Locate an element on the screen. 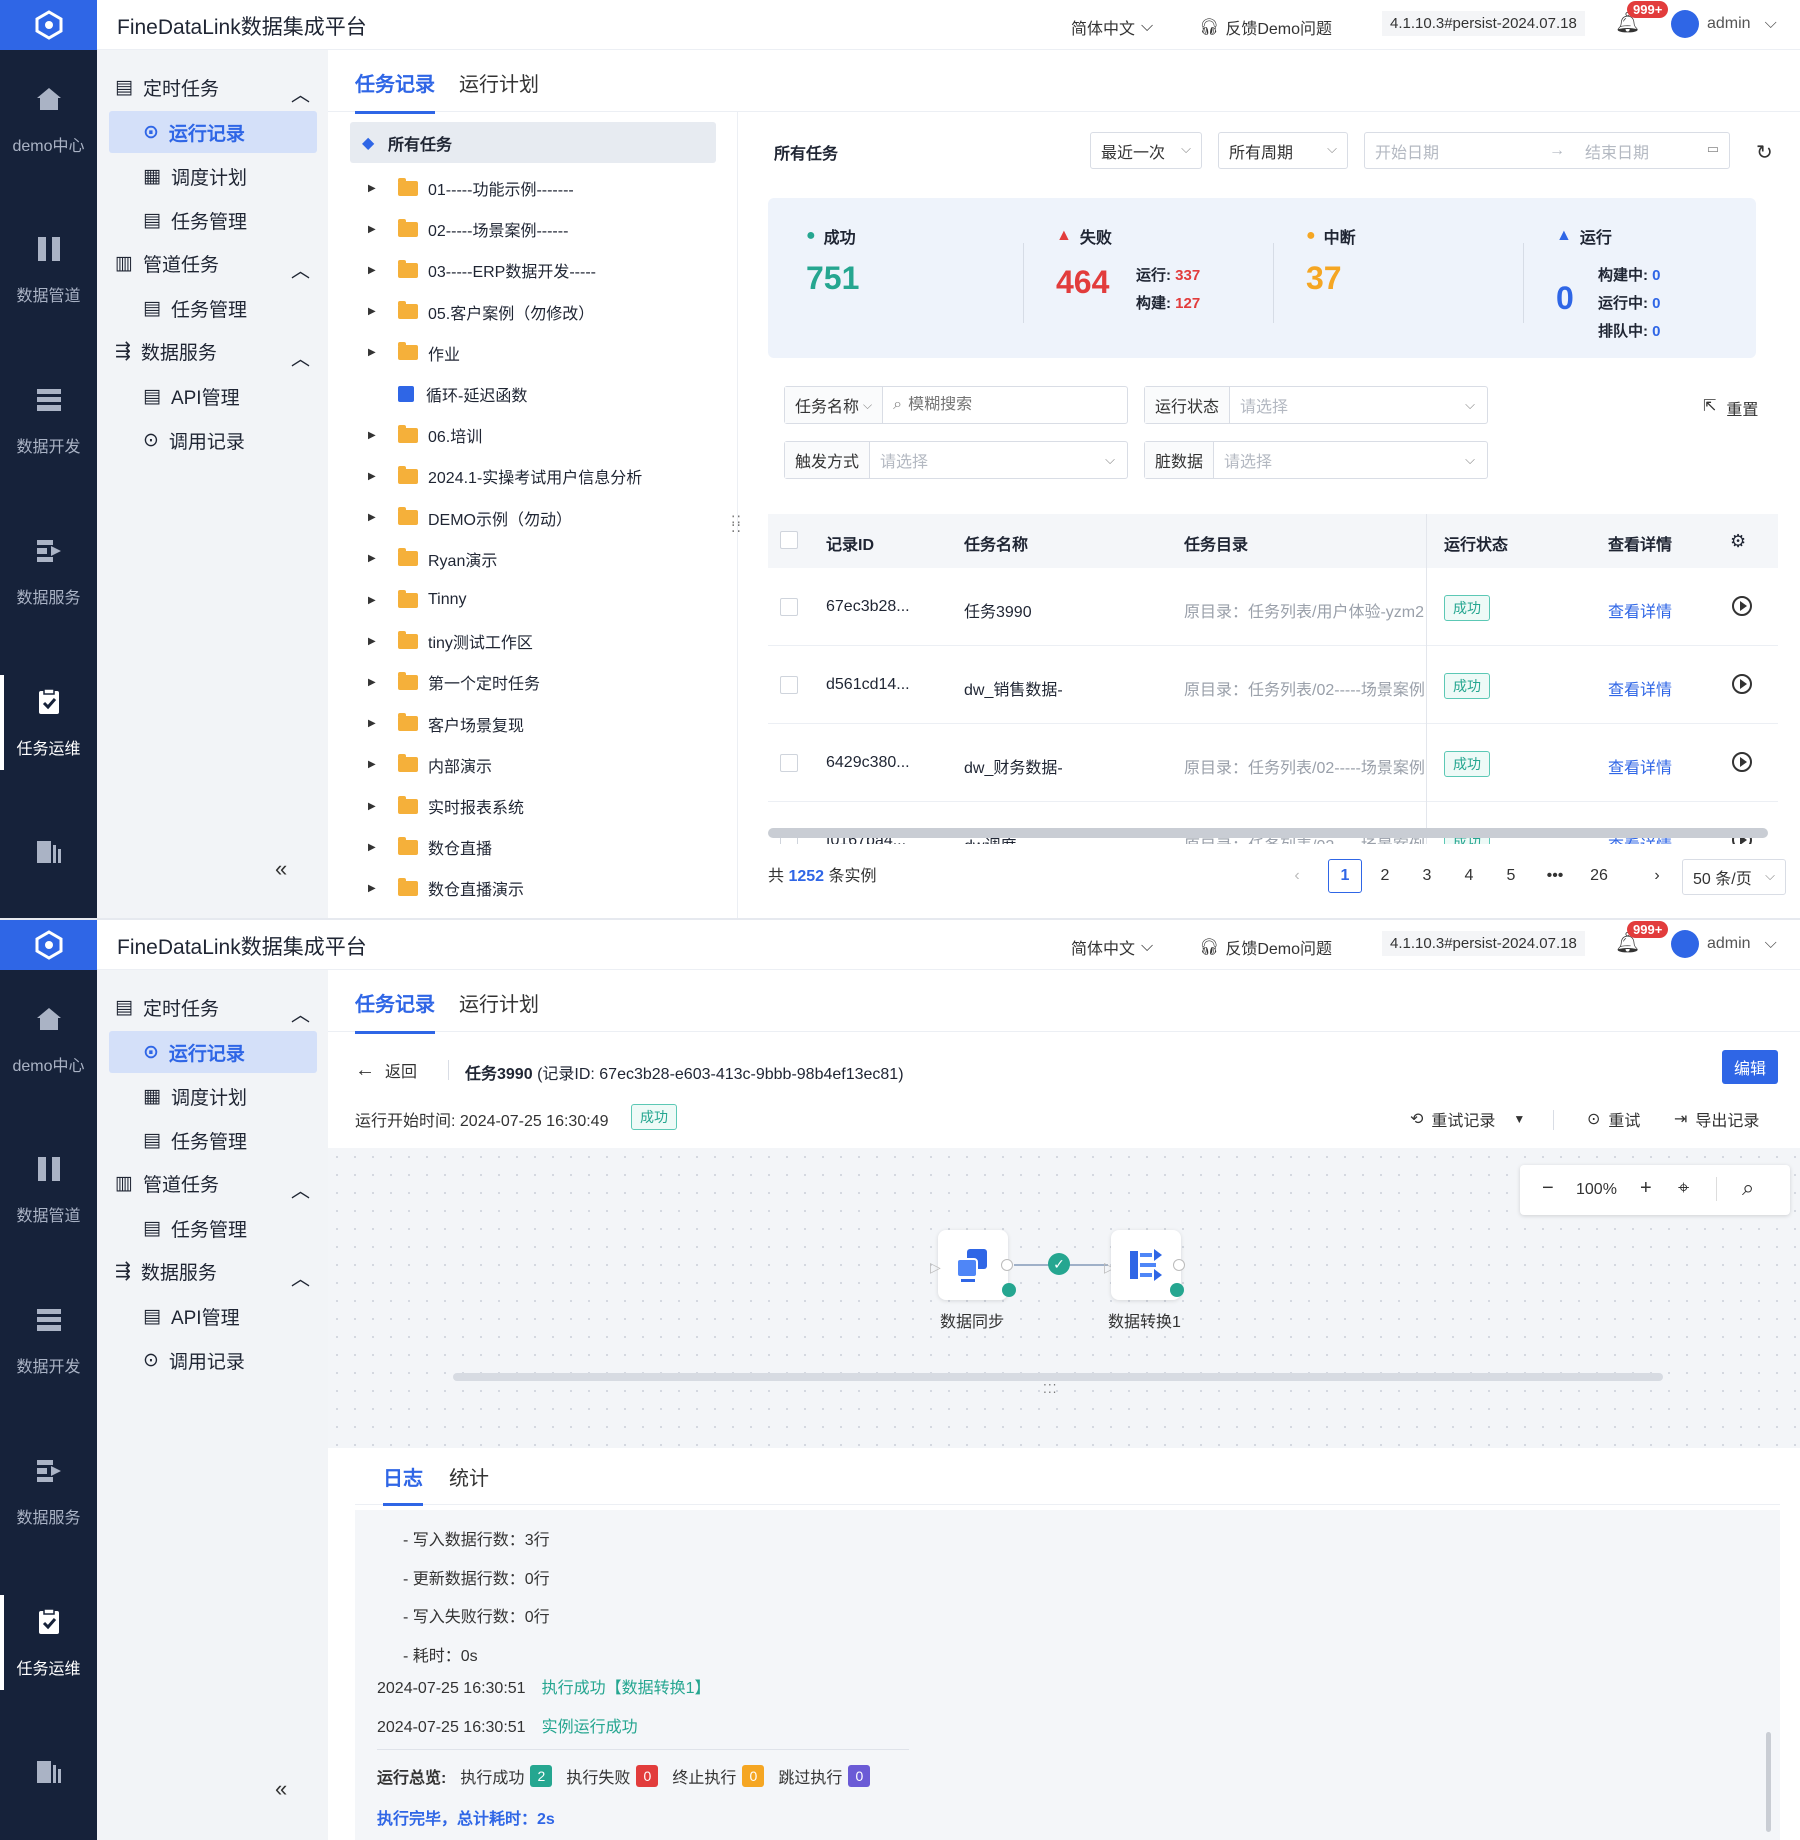  tree-item: ▶ 06.培训 is located at coordinates (425, 435).